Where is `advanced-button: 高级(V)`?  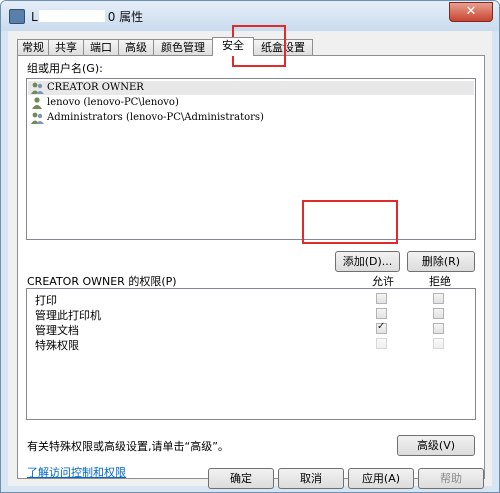 advanced-button: 高级(V) is located at coordinates (436, 445).